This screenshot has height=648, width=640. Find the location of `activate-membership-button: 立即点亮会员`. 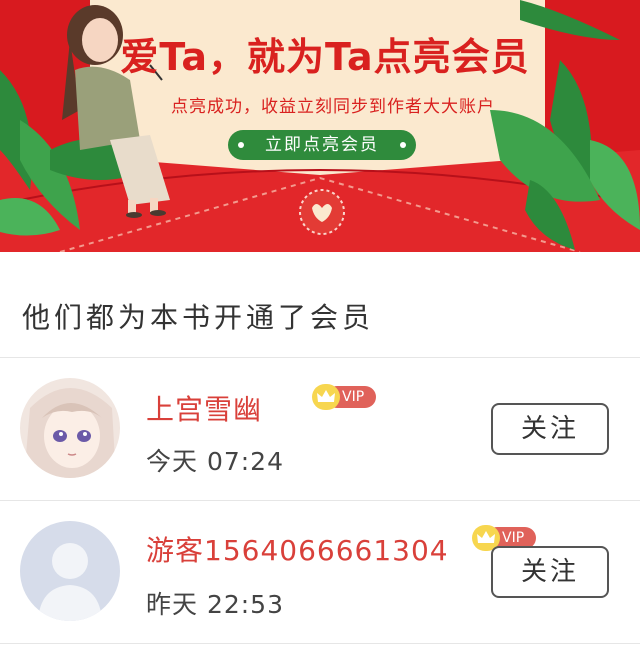

activate-membership-button: 立即点亮会员 is located at coordinates (322, 145).